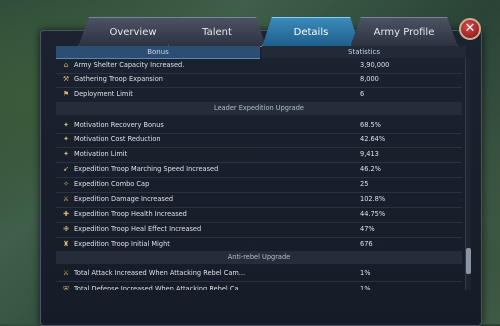  What do you see at coordinates (259, 155) in the screenshot?
I see `list-item: ✦ Motivation Limit 9,413` at bounding box center [259, 155].